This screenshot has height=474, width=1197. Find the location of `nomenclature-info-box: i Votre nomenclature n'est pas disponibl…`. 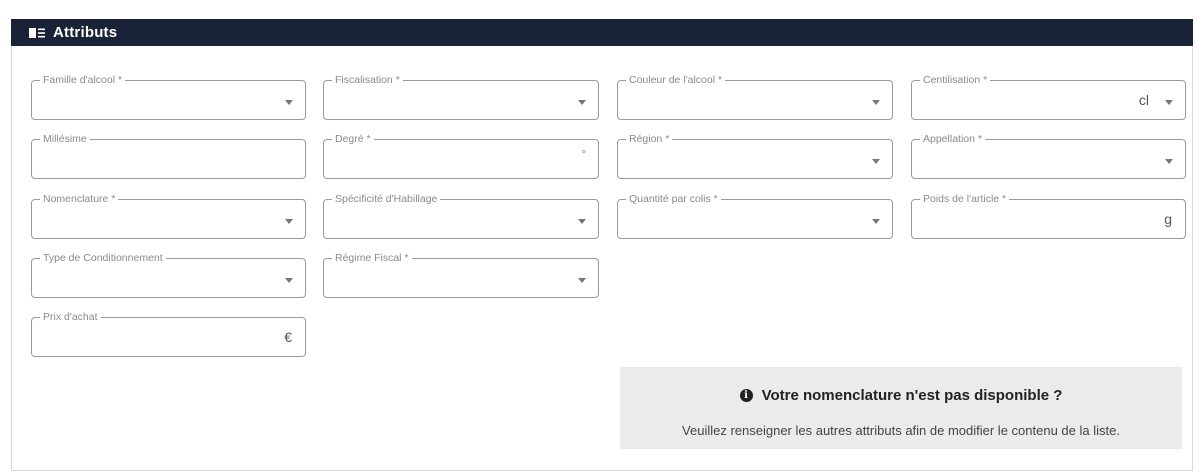

nomenclature-info-box: i Votre nomenclature n'est pas disponibl… is located at coordinates (901, 408).